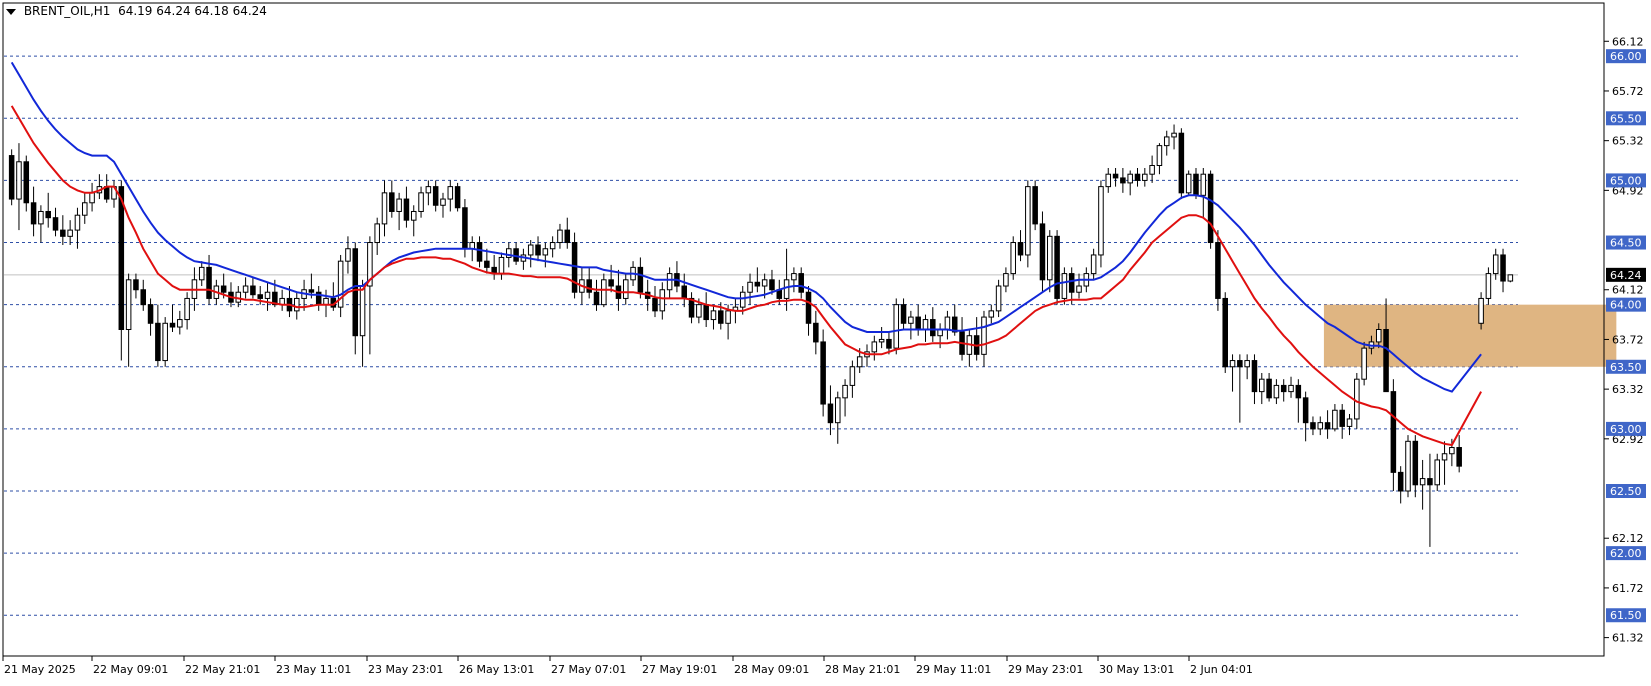 This screenshot has width=1651, height=686. What do you see at coordinates (1628, 141) in the screenshot?
I see `price-tick-label: 65.32` at bounding box center [1628, 141].